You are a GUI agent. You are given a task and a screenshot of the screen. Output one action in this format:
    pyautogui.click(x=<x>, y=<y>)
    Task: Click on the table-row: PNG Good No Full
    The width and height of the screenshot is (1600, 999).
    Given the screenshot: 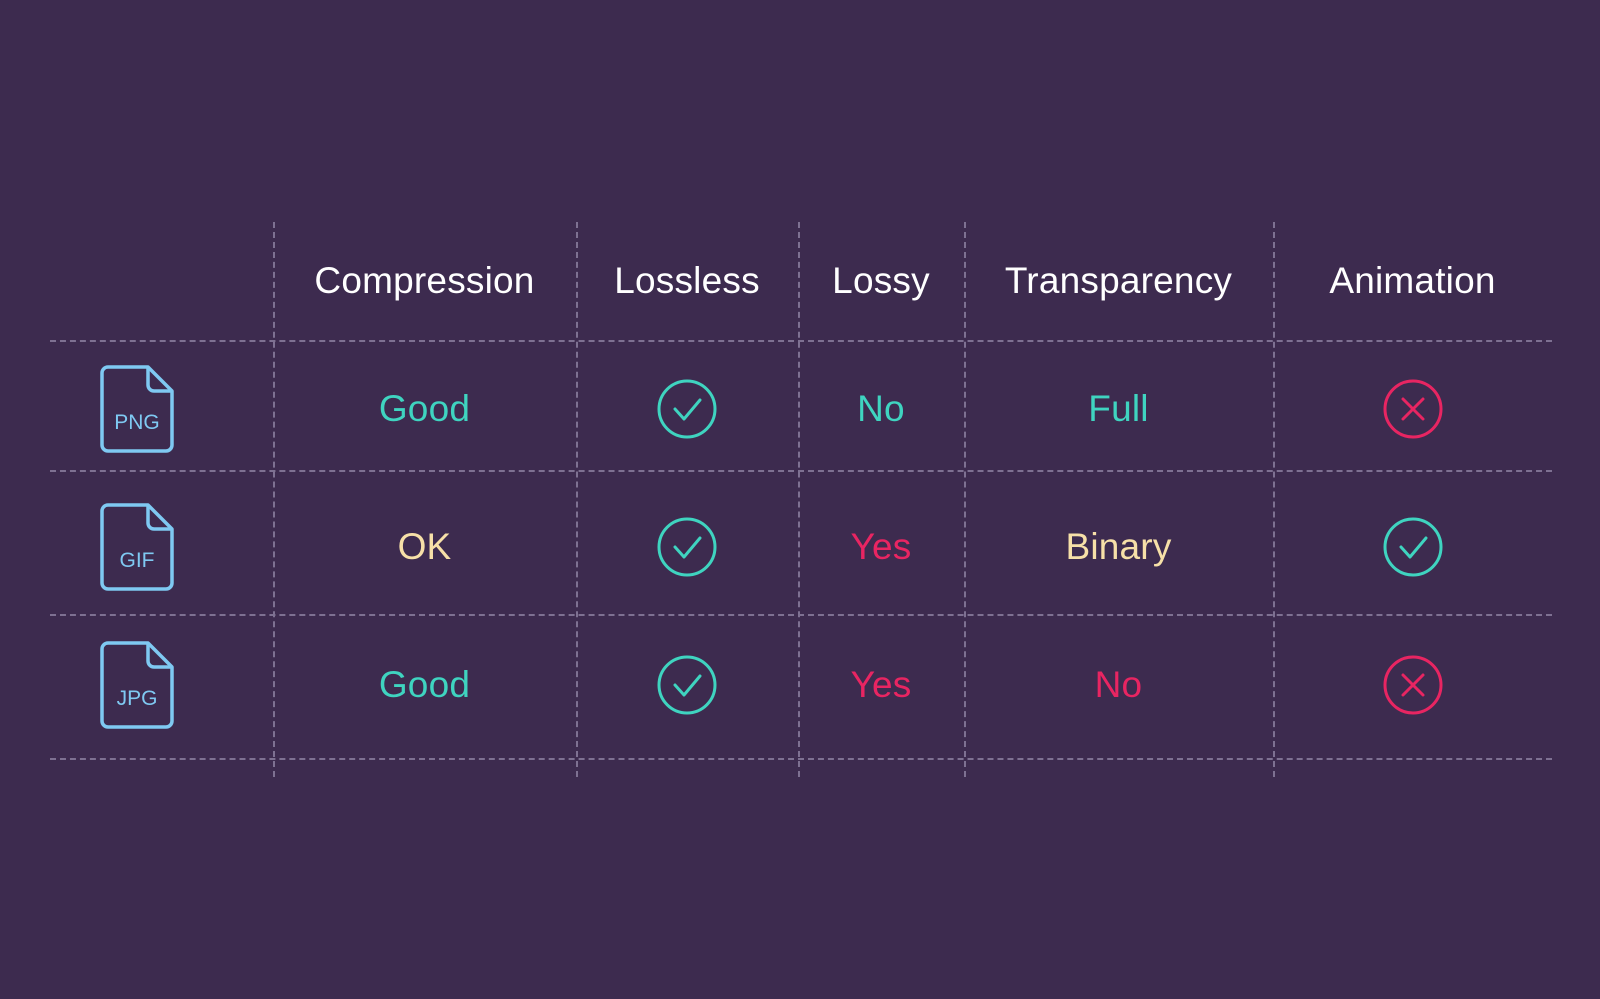 What is the action you would take?
    pyautogui.click(x=800, y=409)
    